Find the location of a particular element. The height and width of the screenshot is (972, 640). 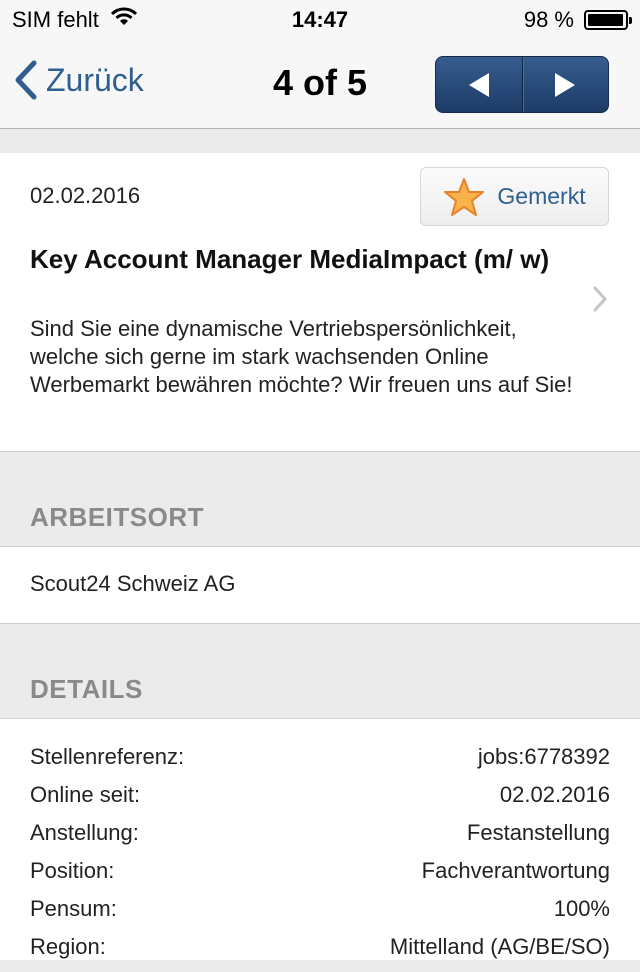

spacer is located at coordinates (320, 141).